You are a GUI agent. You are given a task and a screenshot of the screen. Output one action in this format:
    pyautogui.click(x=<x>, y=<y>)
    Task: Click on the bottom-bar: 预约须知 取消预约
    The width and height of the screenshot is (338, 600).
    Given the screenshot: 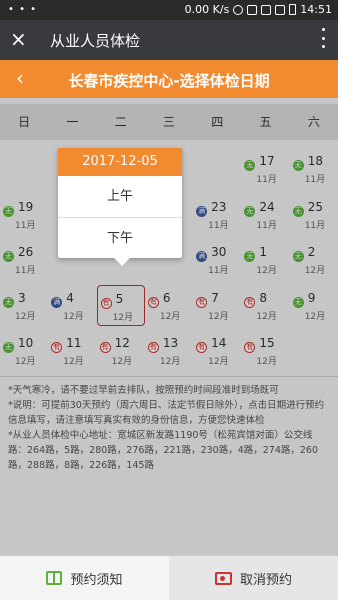 What is the action you would take?
    pyautogui.click(x=169, y=577)
    